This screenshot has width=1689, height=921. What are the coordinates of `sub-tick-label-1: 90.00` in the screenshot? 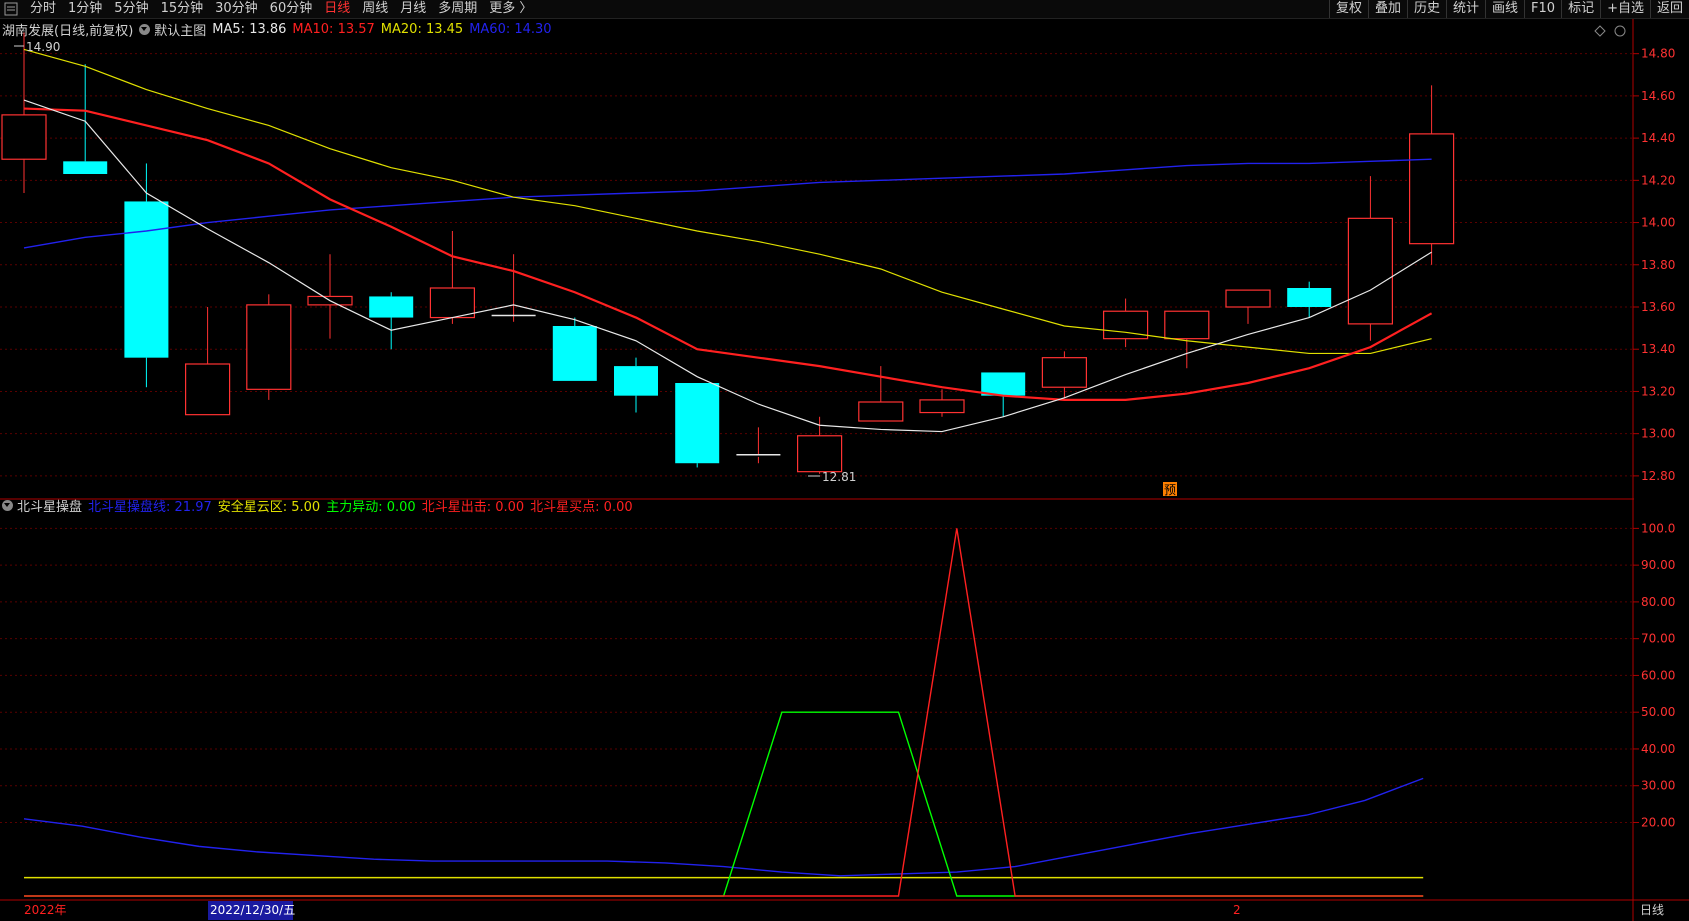 It's located at (1658, 565).